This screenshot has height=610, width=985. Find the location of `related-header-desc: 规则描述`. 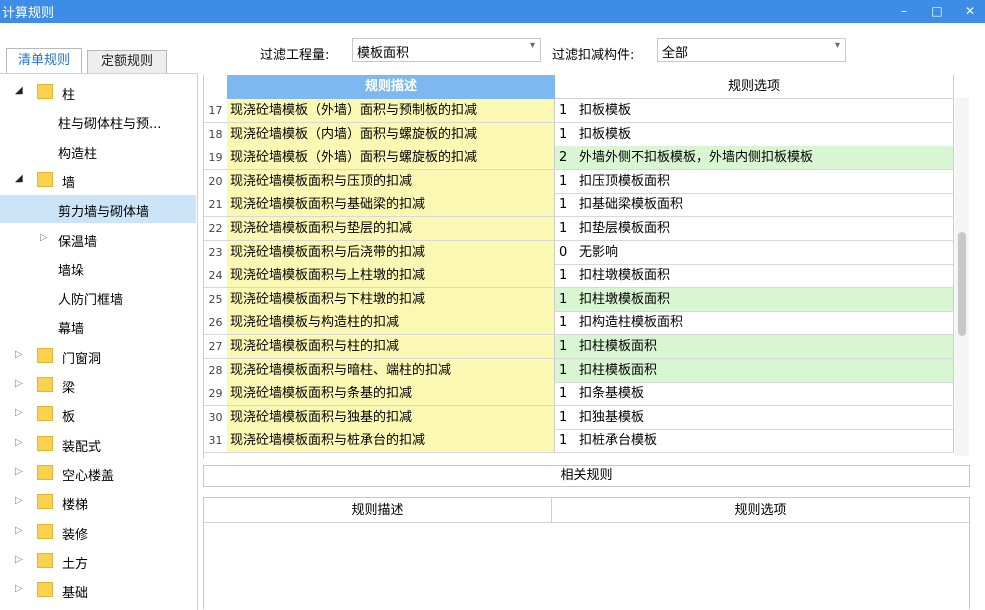

related-header-desc: 规则描述 is located at coordinates (378, 510).